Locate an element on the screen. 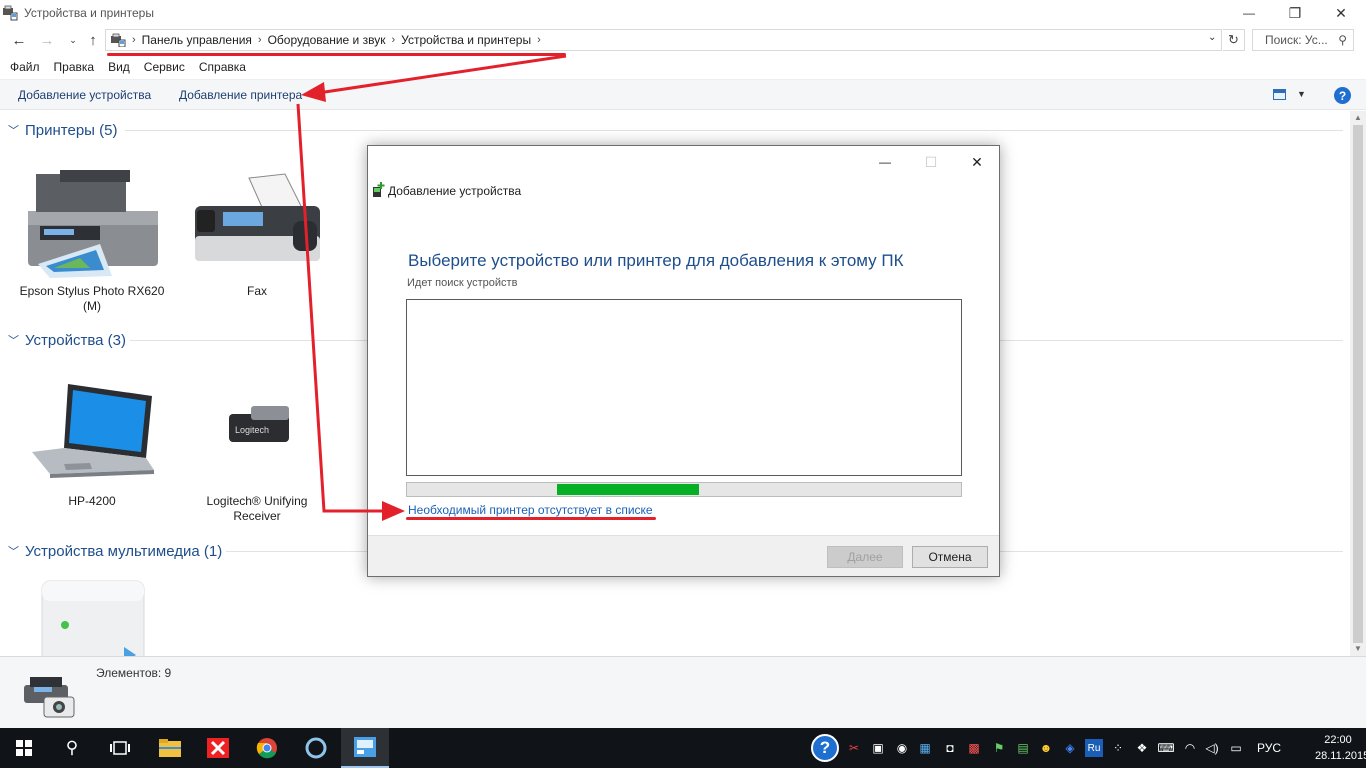 This screenshot has height=768, width=1366. taskbar-control-panel is located at coordinates (365, 748).